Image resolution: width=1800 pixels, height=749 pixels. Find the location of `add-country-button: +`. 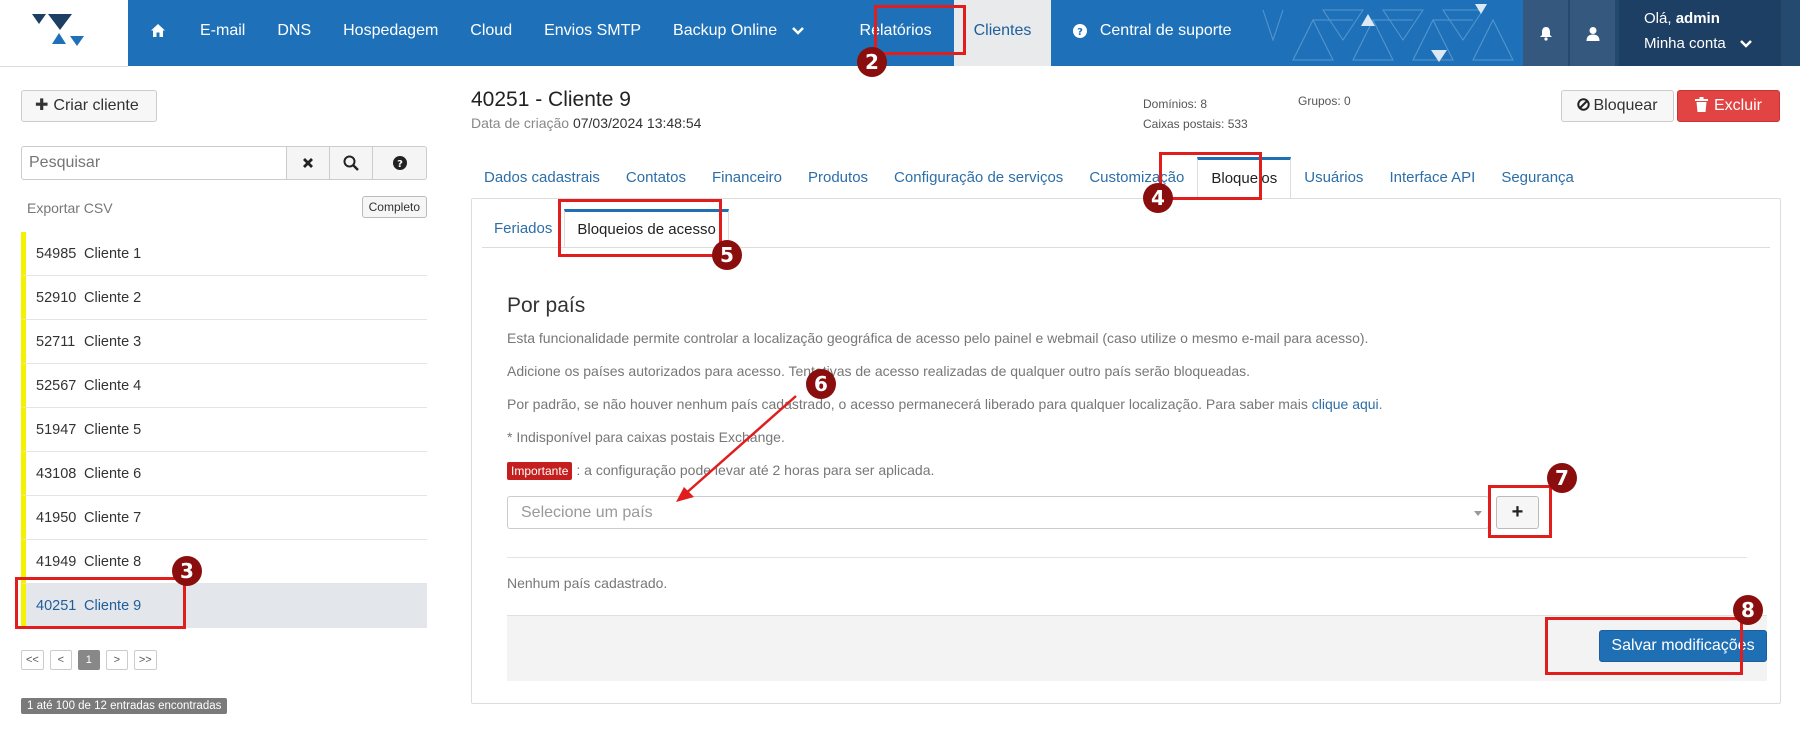

add-country-button: + is located at coordinates (1517, 512).